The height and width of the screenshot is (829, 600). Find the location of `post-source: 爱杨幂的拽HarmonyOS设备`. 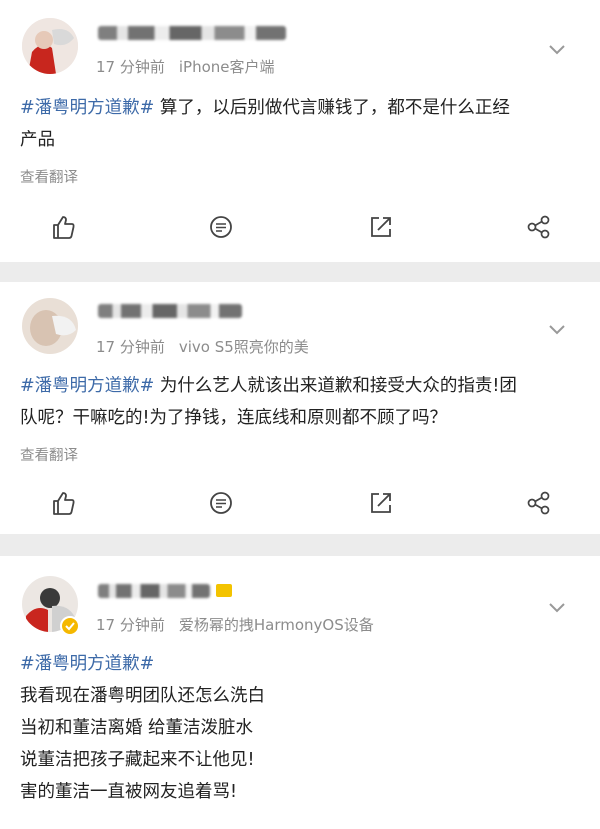

post-source: 爱杨幂的拽HarmonyOS设备 is located at coordinates (276, 625).